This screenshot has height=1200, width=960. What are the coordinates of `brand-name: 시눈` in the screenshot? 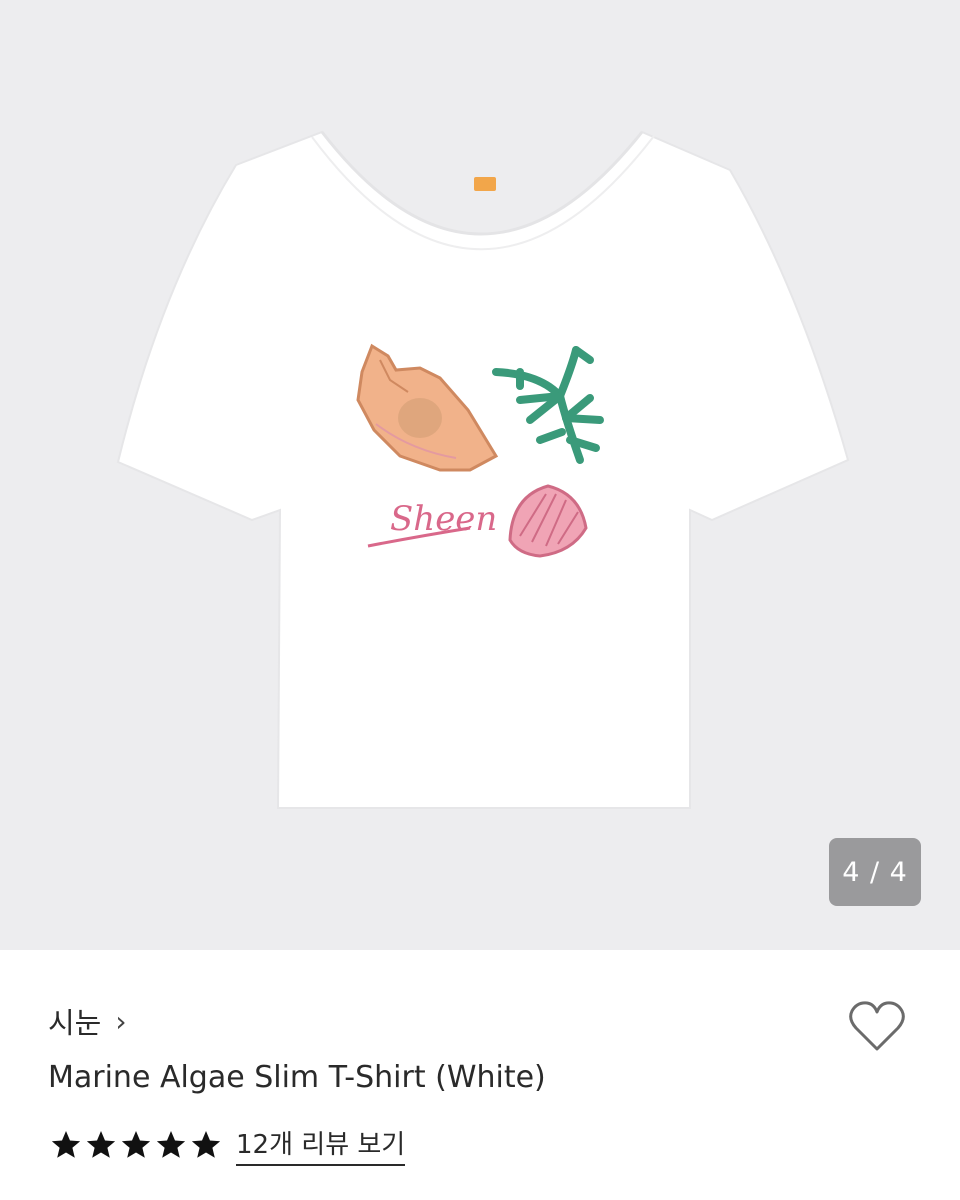 It's located at (75, 1023).